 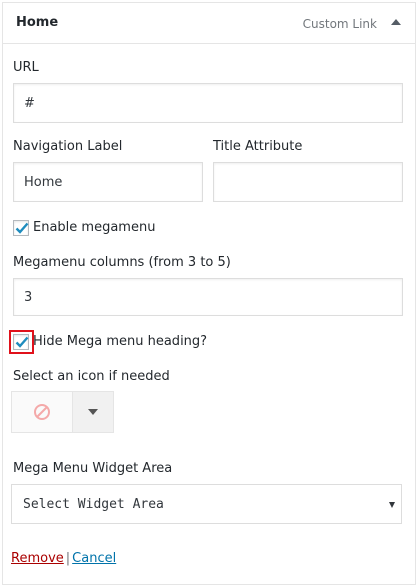 I want to click on menu-item-type: Custom Link, so click(x=339, y=24).